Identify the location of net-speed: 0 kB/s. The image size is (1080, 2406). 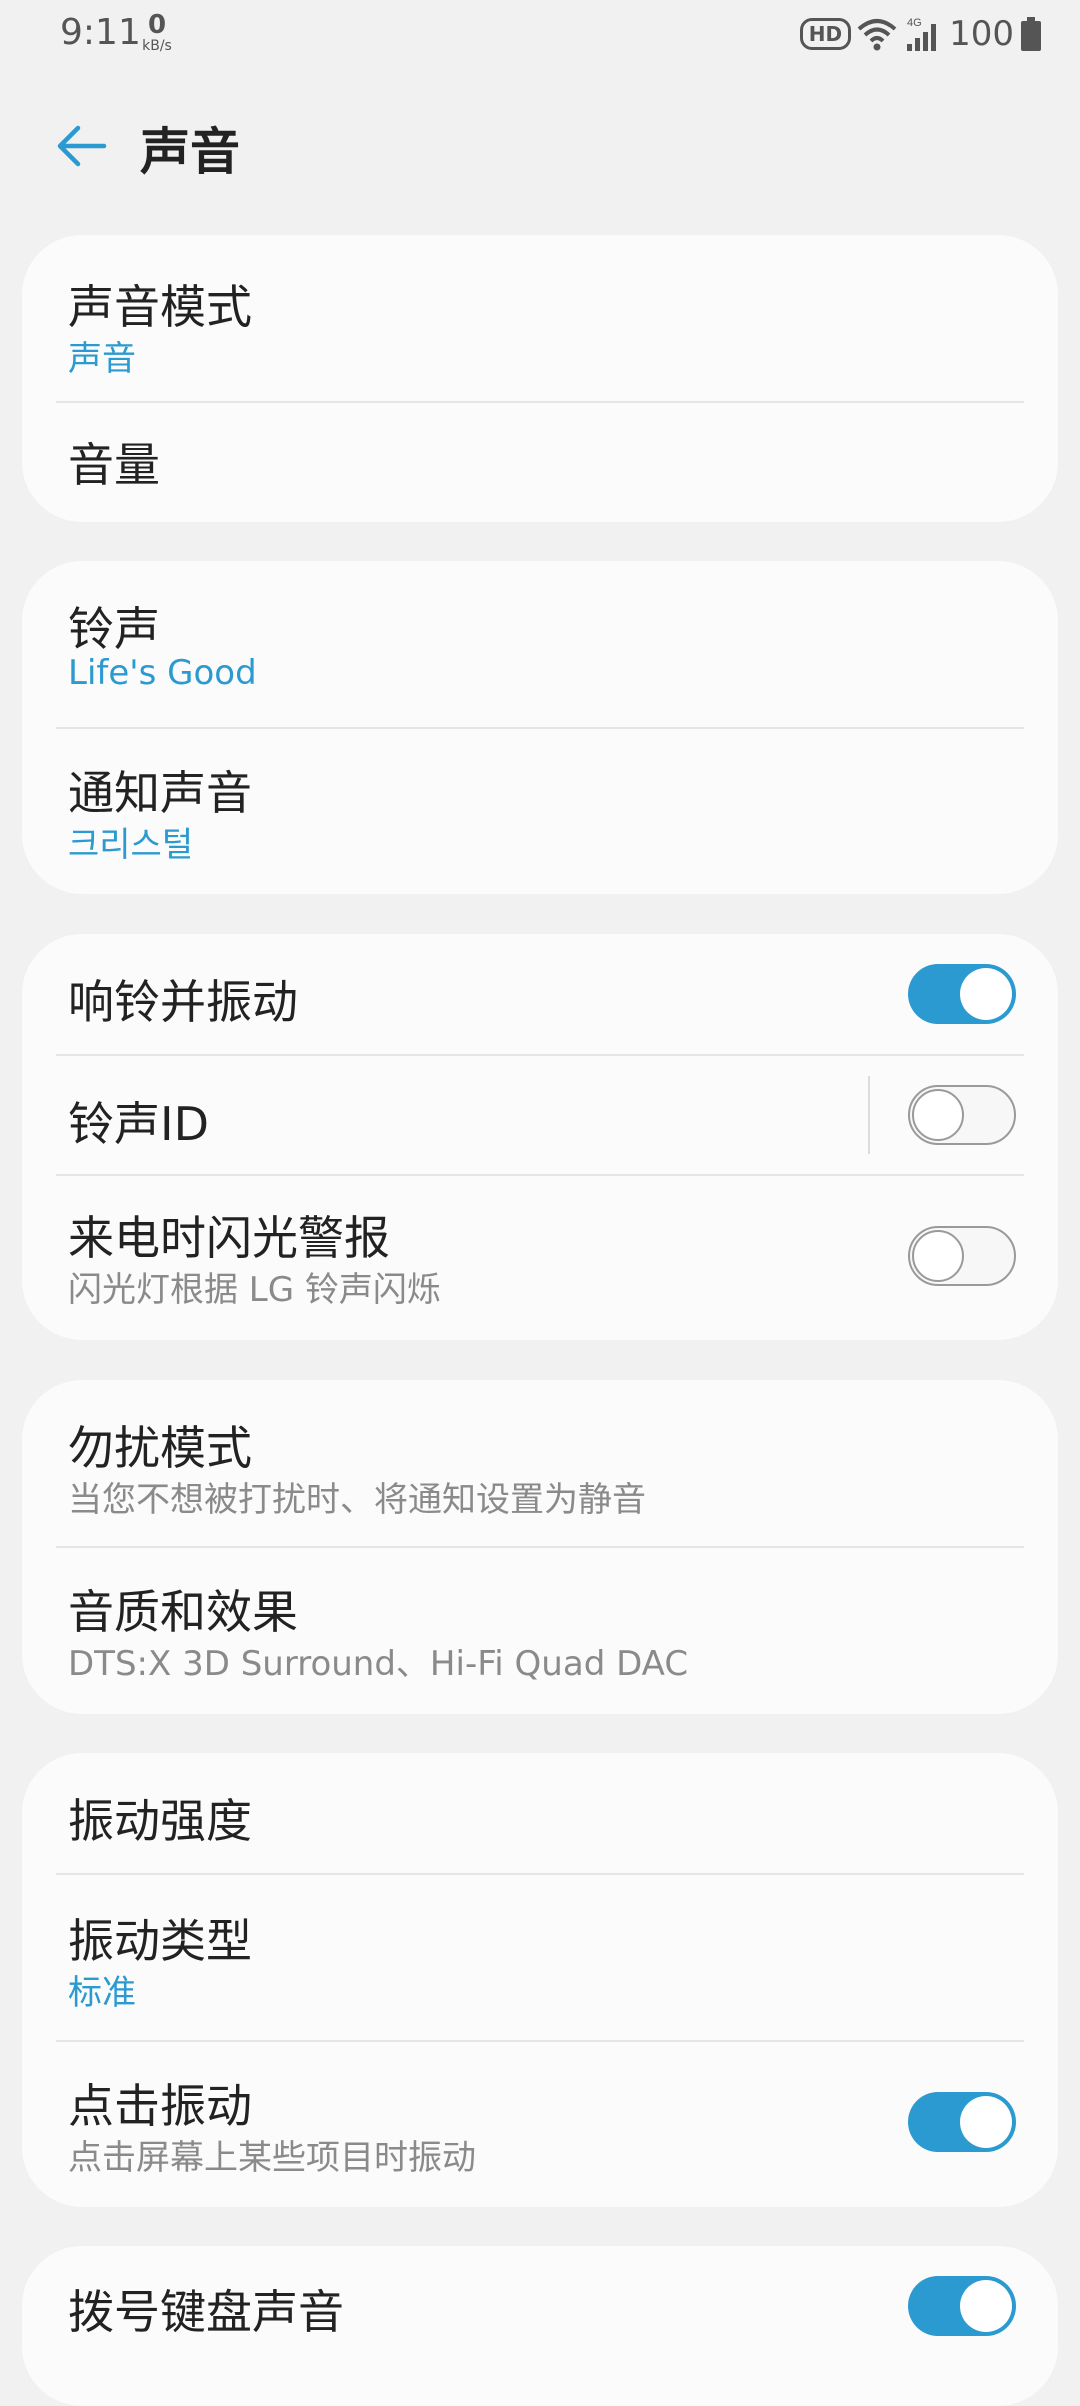
(157, 33).